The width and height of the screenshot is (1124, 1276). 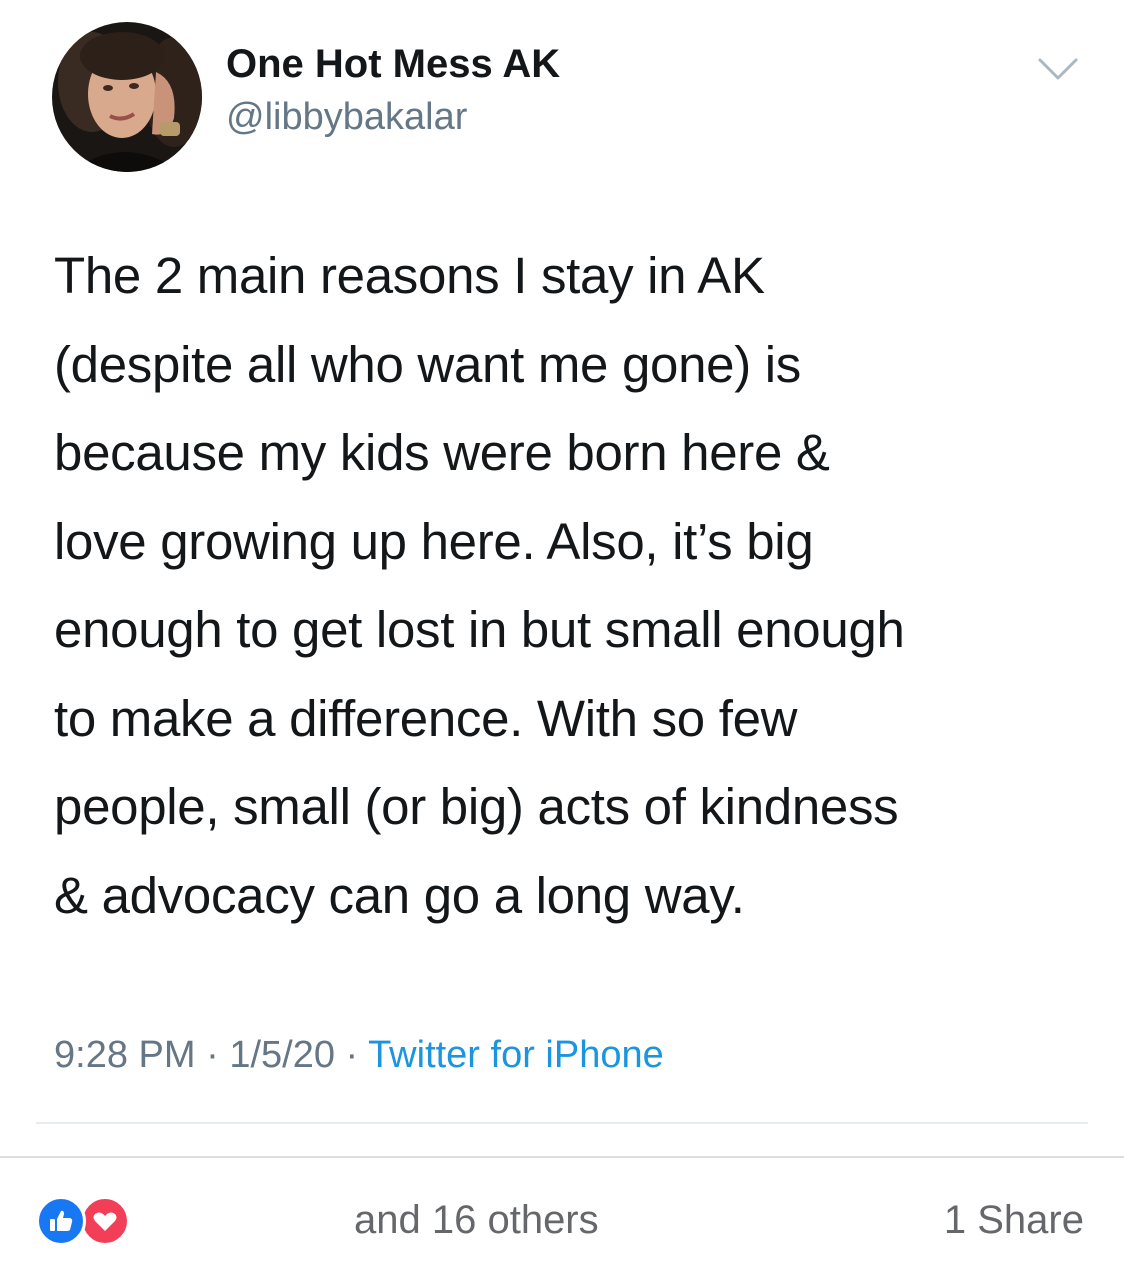 I want to click on reaction-bar: and 16 others 1 Share, so click(x=562, y=1217).